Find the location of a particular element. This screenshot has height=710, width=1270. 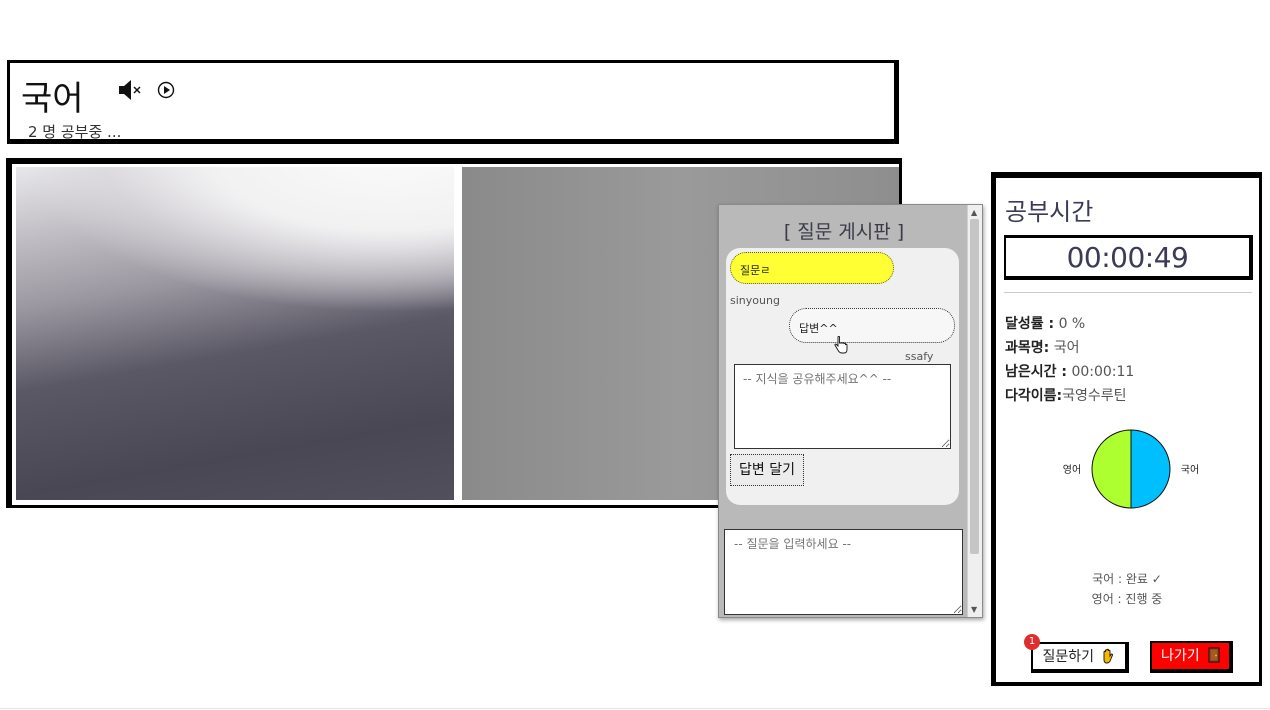

hand-cursor-icon is located at coordinates (841, 345).